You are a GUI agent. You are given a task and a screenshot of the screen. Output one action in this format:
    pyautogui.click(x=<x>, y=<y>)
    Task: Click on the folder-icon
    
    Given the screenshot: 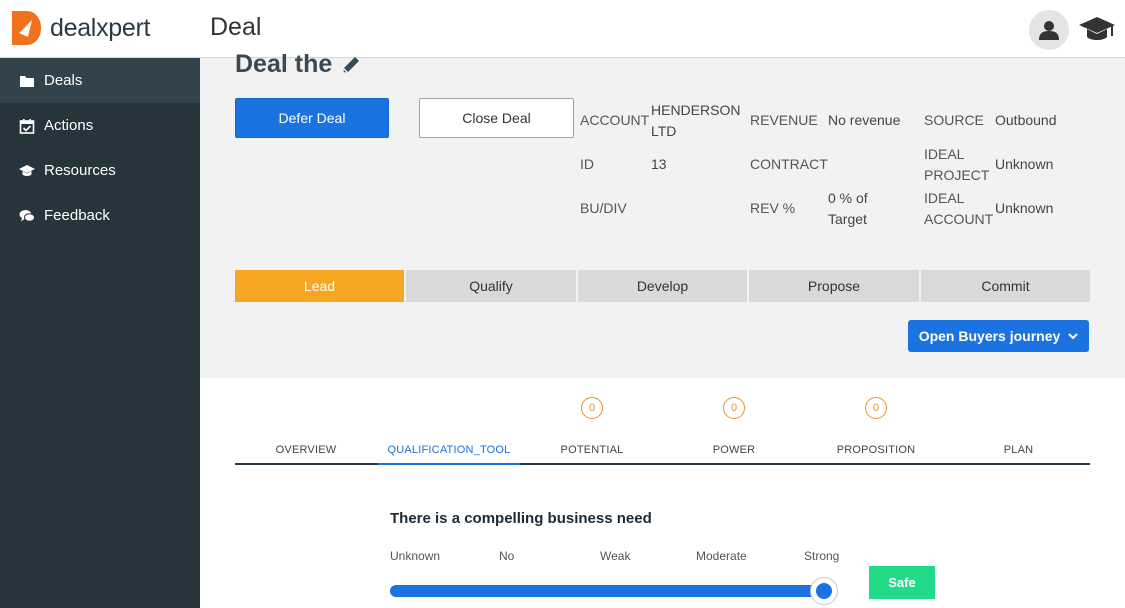 What is the action you would take?
    pyautogui.click(x=27, y=81)
    